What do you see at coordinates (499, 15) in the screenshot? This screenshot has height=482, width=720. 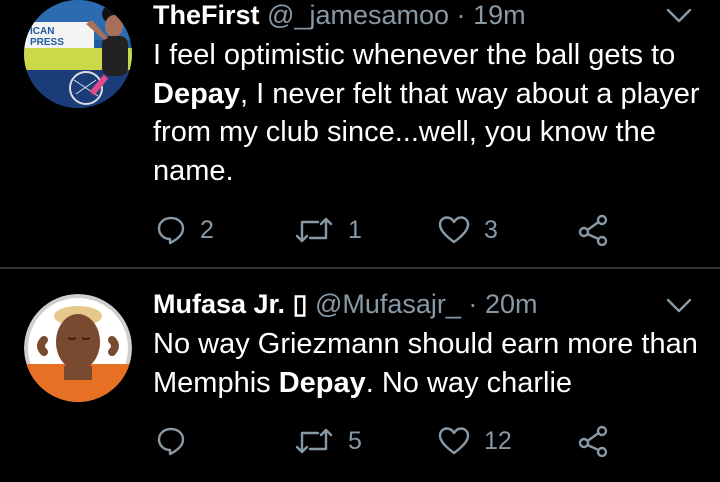 I see `timestamp: 19m` at bounding box center [499, 15].